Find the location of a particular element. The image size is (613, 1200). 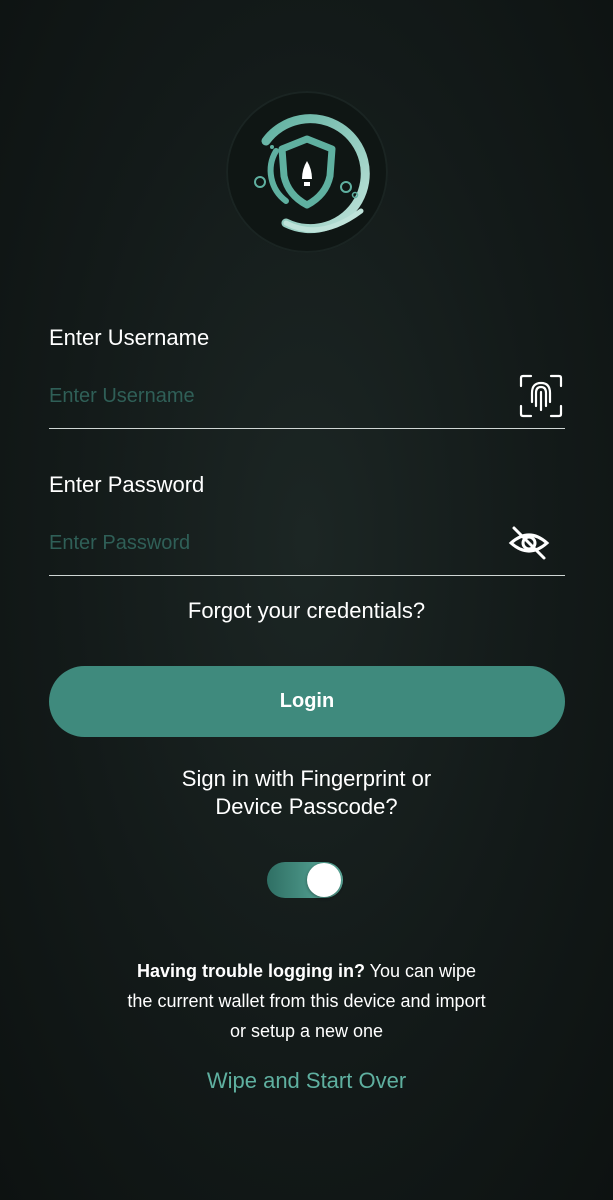

password-input is located at coordinates (269, 543).